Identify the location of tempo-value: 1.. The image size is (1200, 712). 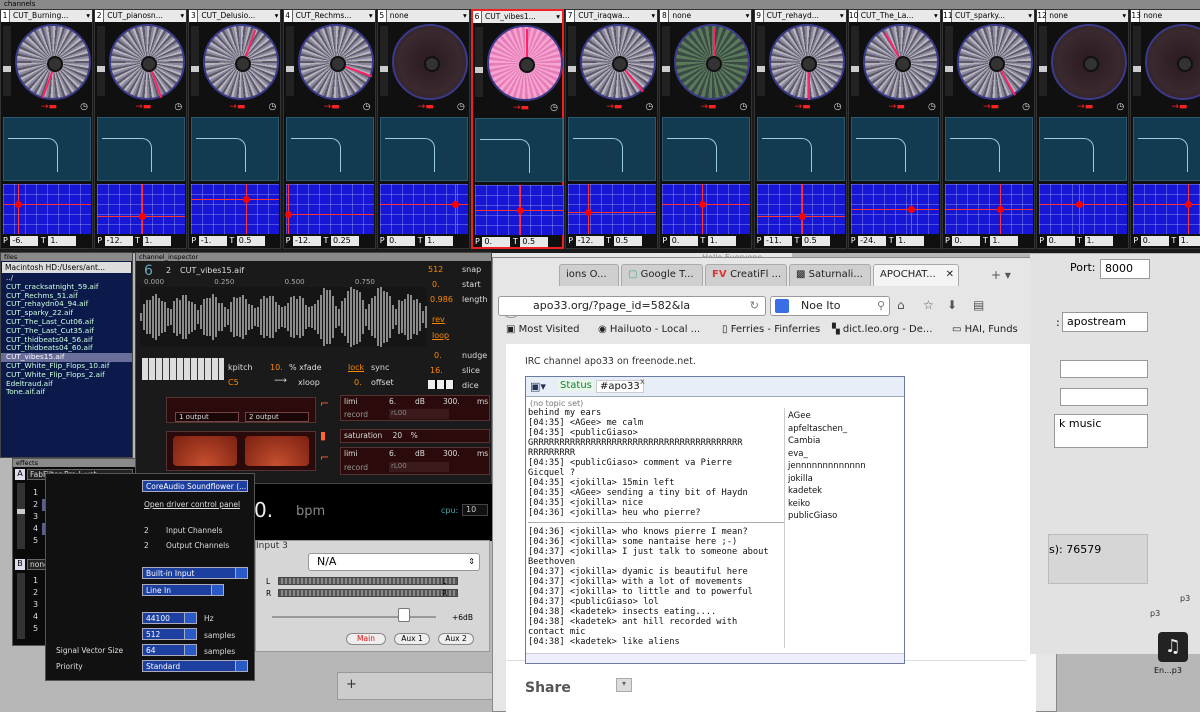
(721, 241).